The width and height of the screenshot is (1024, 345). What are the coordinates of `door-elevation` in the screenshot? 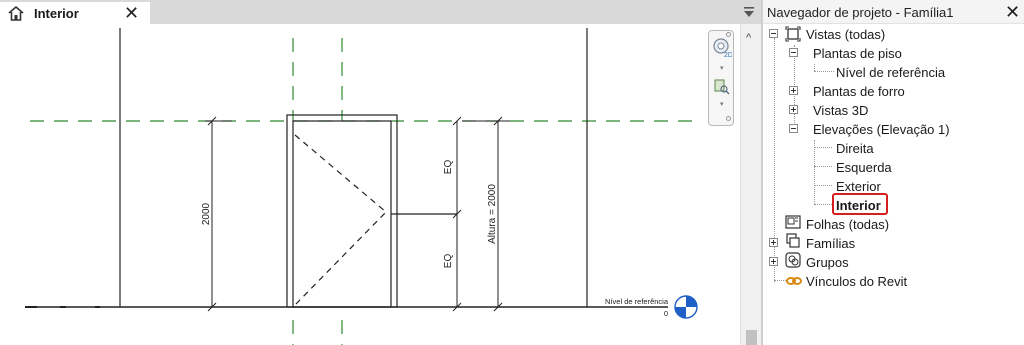 It's located at (371, 211).